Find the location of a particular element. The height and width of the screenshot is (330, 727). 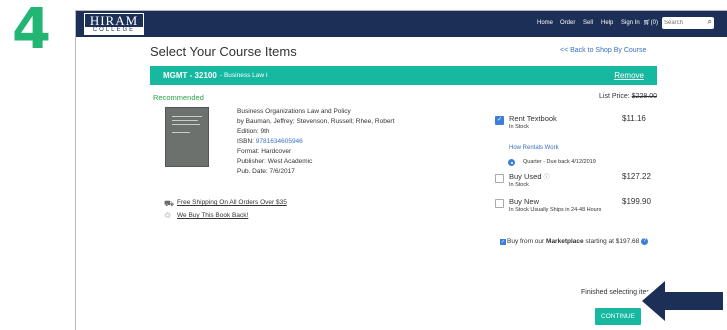

pointer-arrow-icon is located at coordinates (681, 301).